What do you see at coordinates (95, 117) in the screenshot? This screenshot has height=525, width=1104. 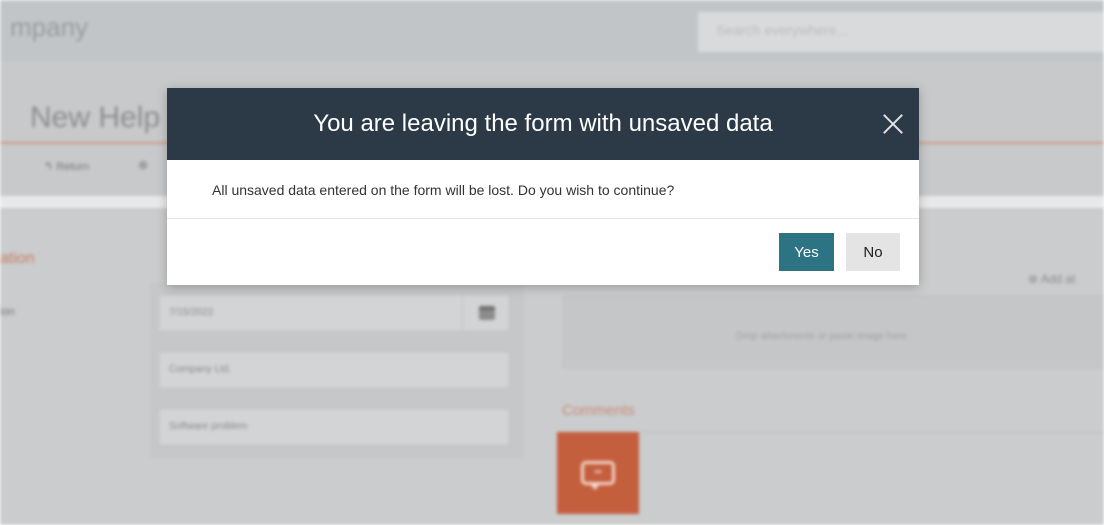 I see `page-title: New Help` at bounding box center [95, 117].